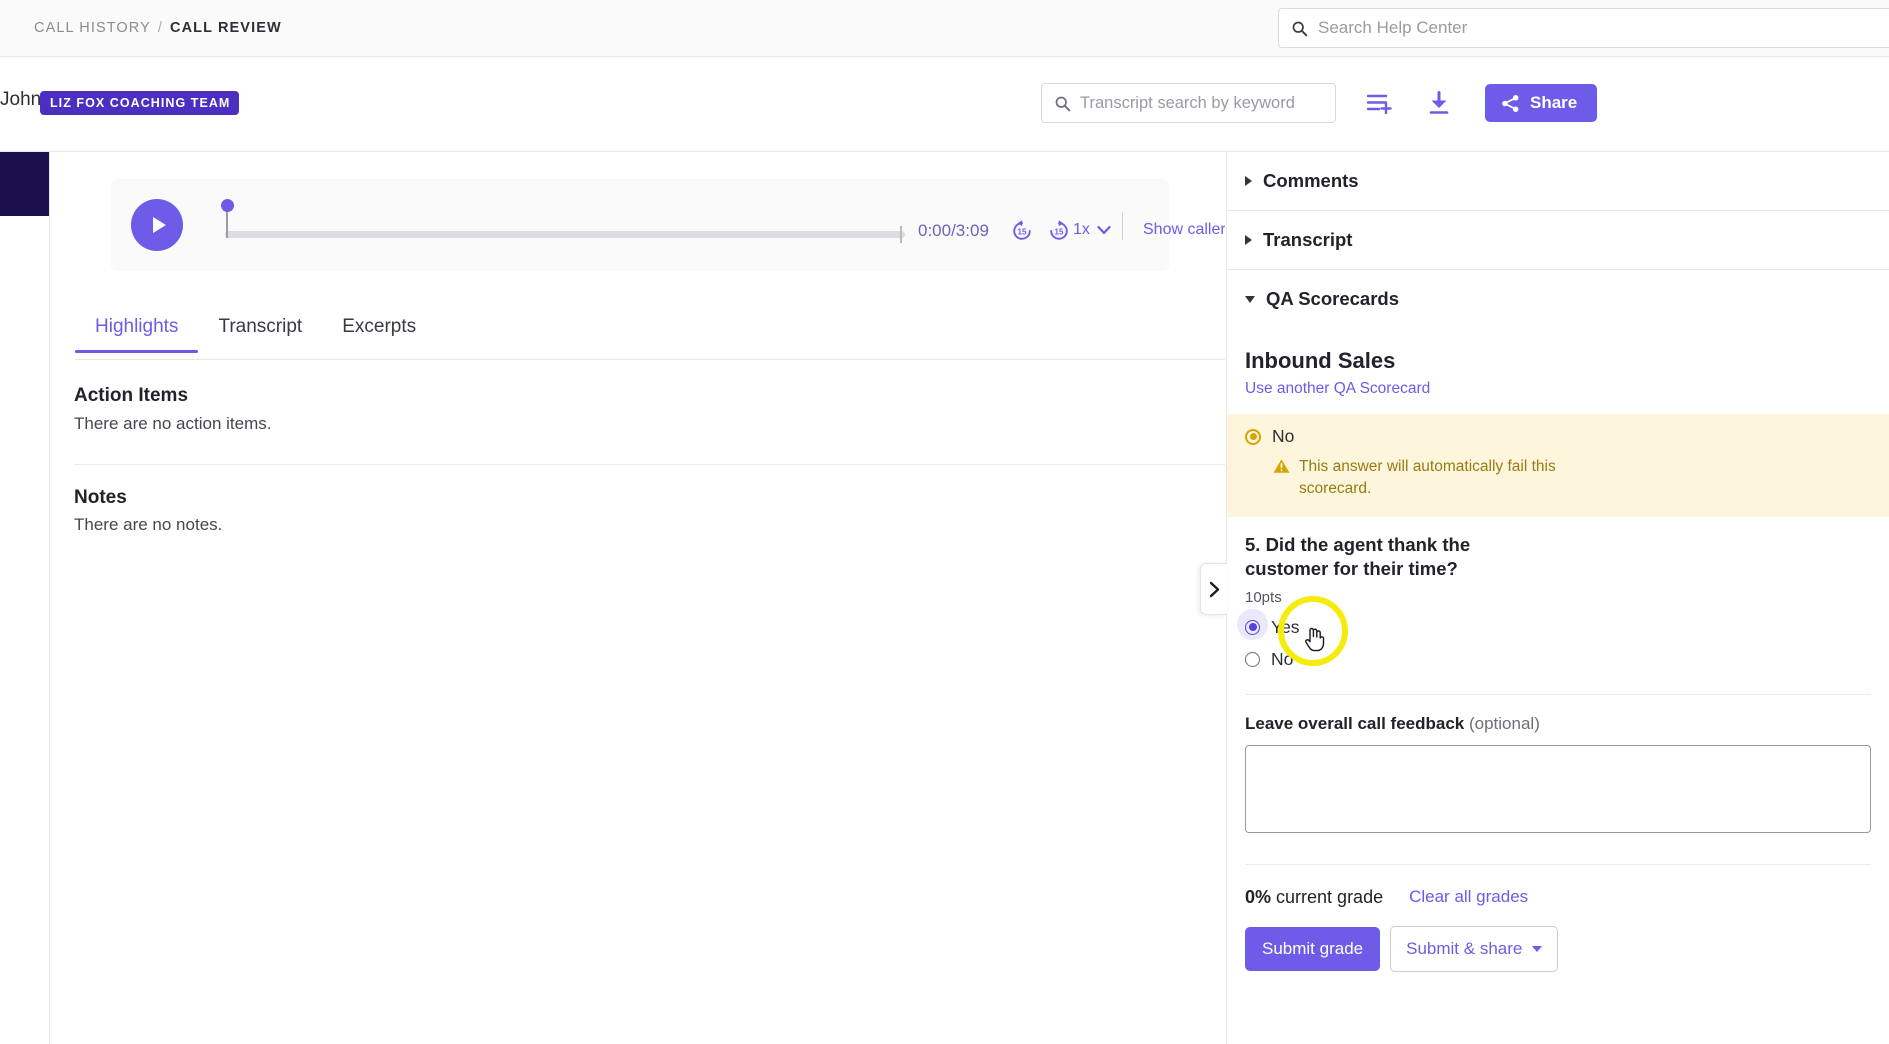 This screenshot has width=1889, height=1044. Describe the element at coordinates (1252, 624) in the screenshot. I see `focus-ring` at that location.